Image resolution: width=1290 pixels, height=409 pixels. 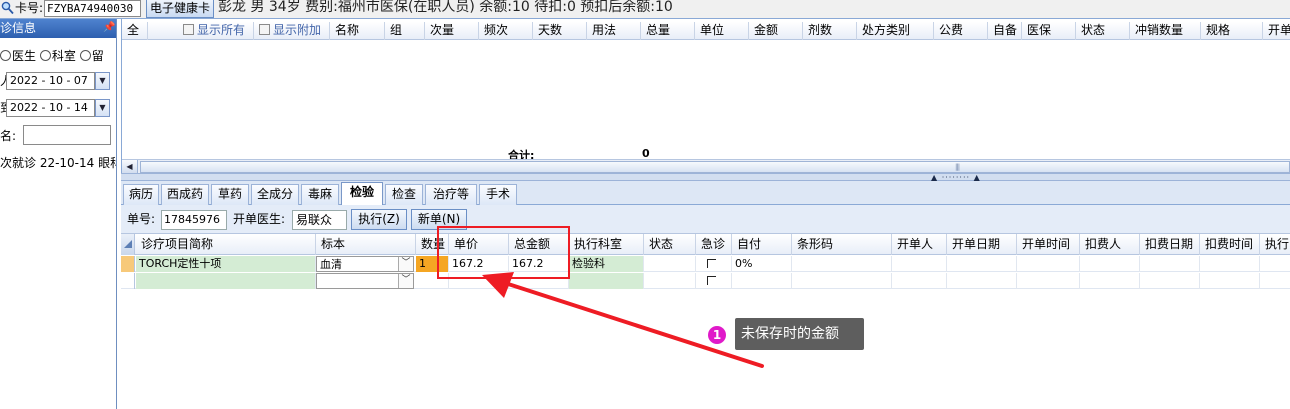 I want to click on tab-narcotics: 毒麻, so click(x=320, y=194).